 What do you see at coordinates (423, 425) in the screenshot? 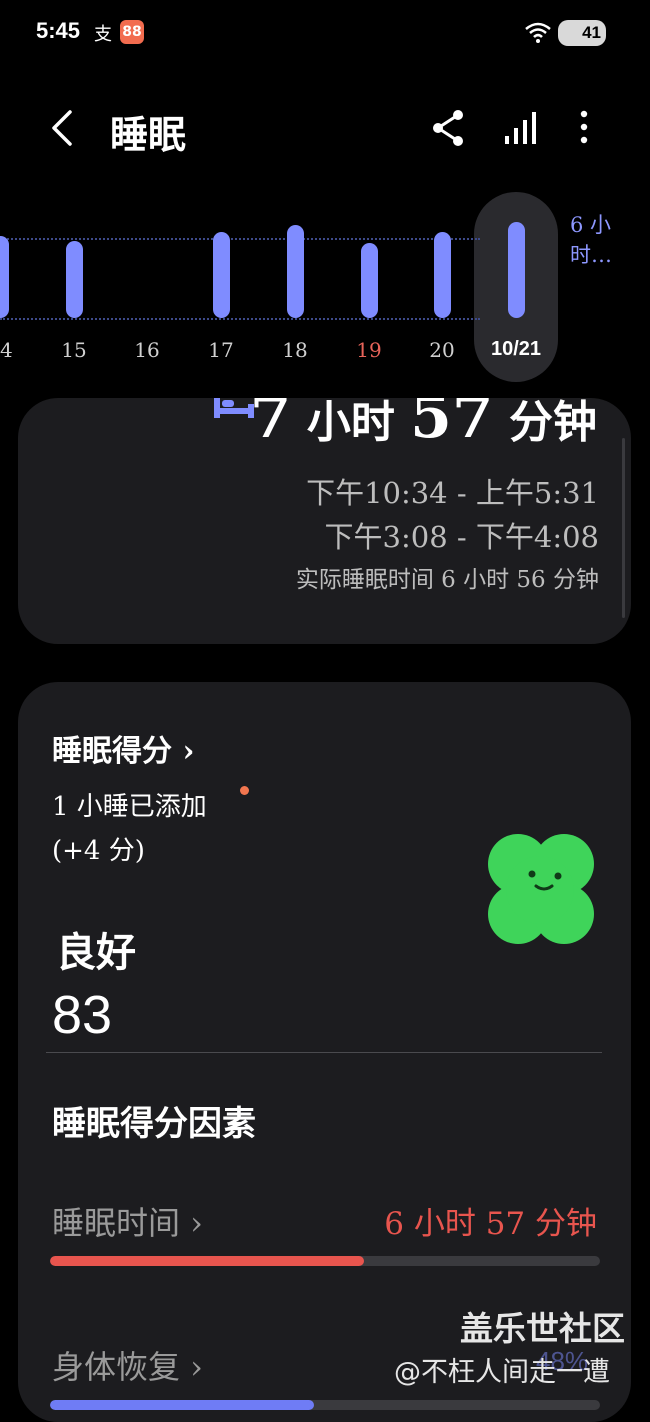
I see `total-sleep-time: 7 小时 57 分钟` at bounding box center [423, 425].